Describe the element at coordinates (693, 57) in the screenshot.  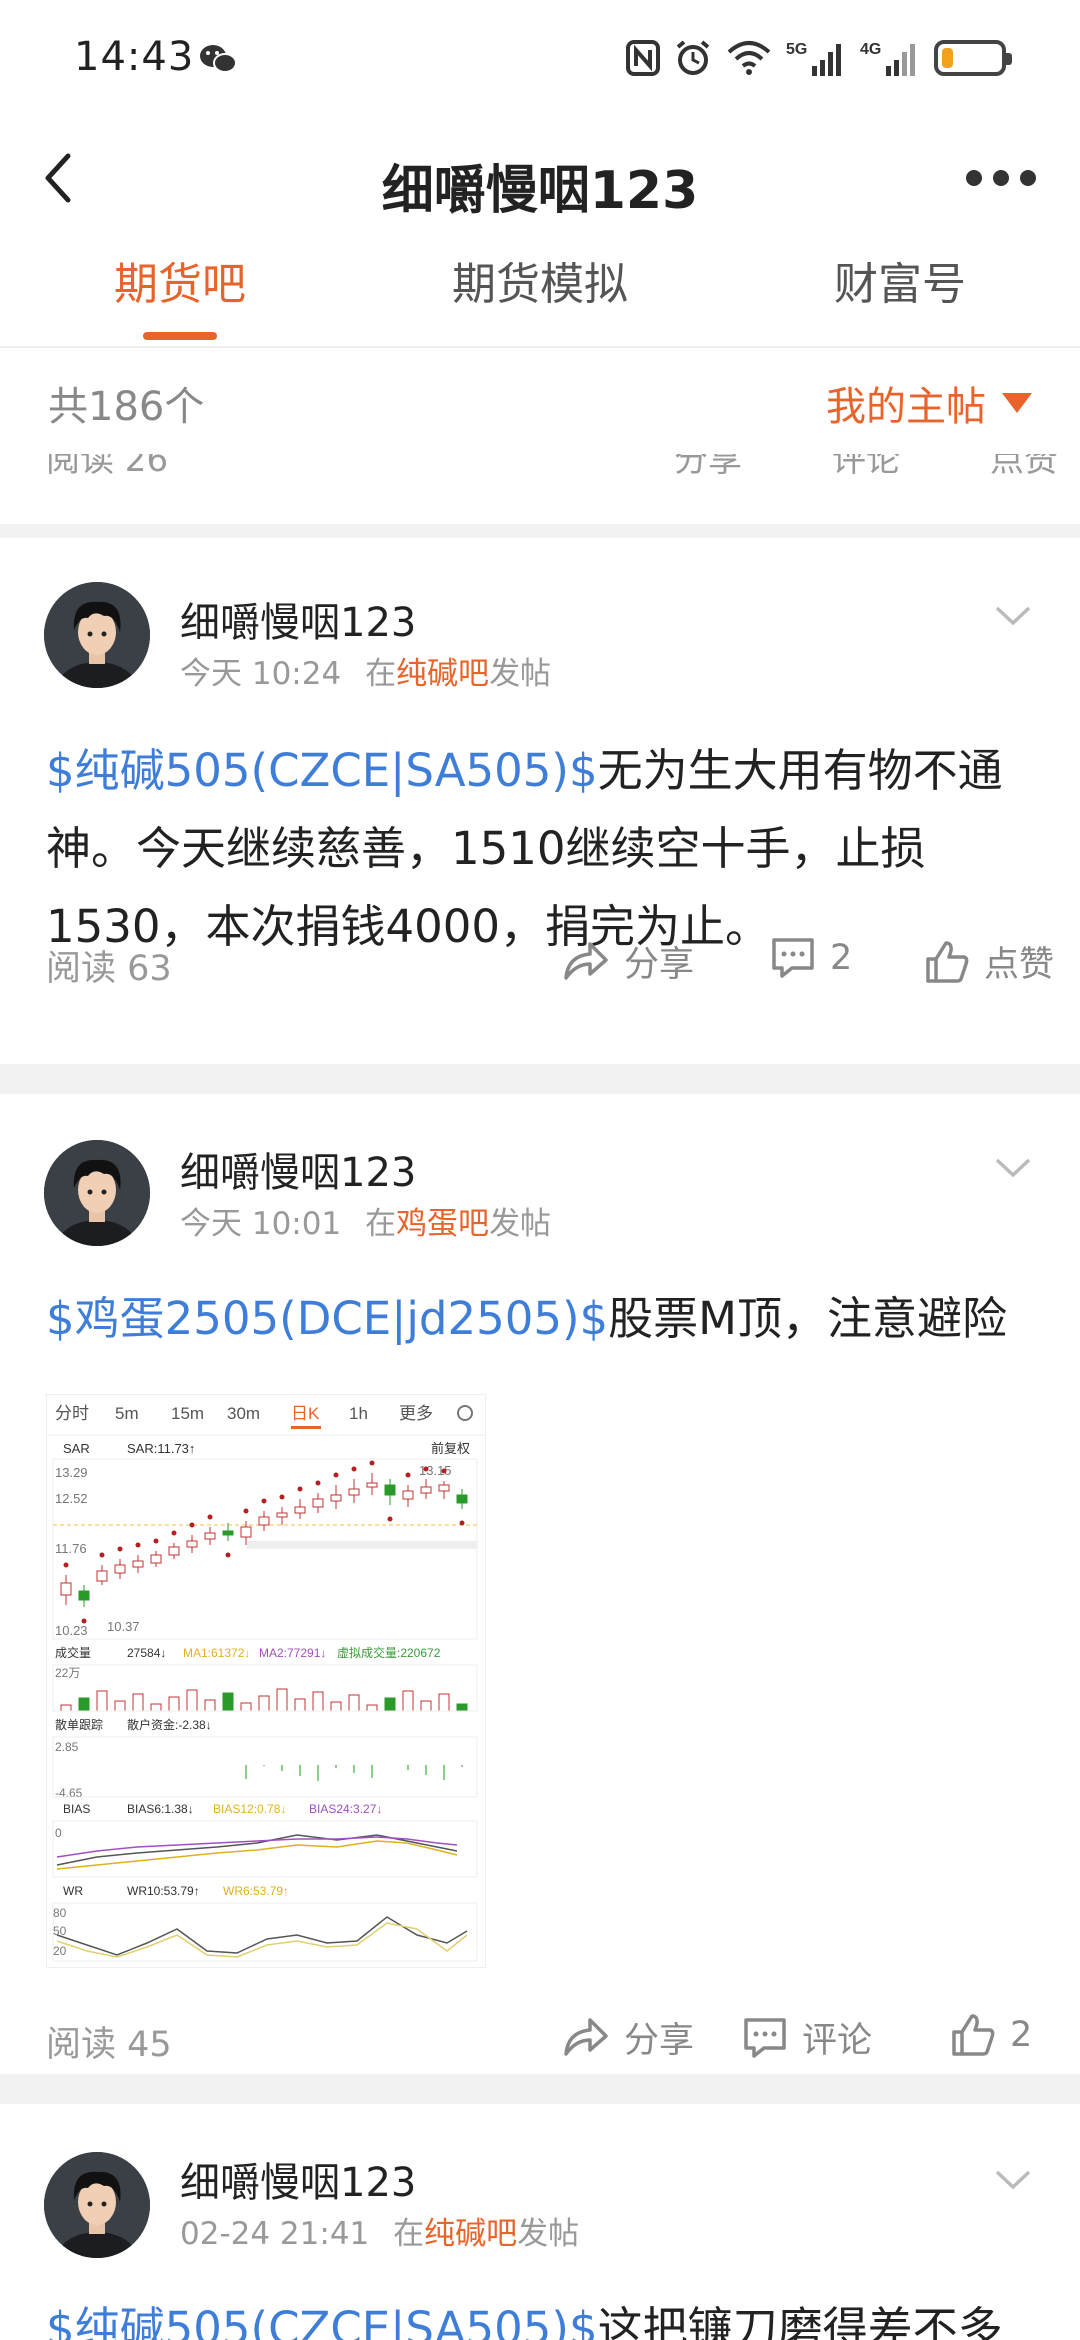
I see `alarm-icon` at that location.